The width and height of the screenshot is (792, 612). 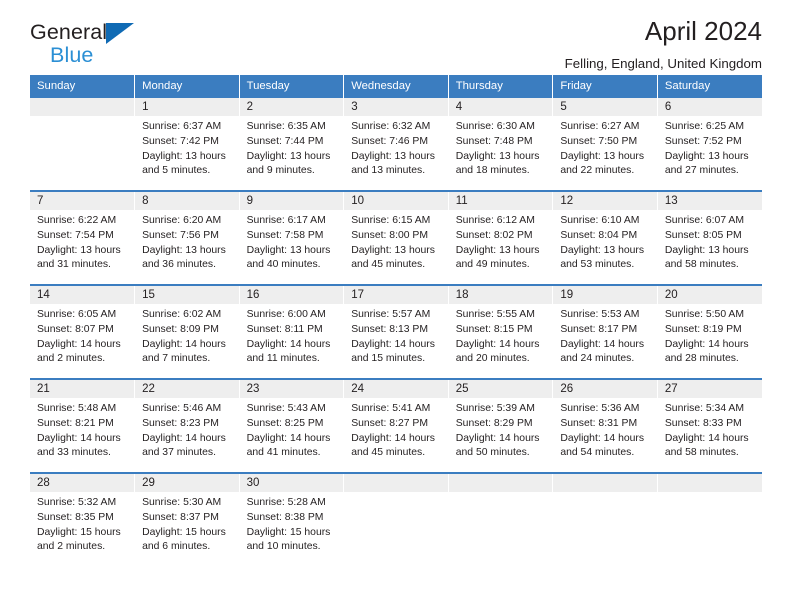 I want to click on day-number-cell: 18, so click(x=501, y=294).